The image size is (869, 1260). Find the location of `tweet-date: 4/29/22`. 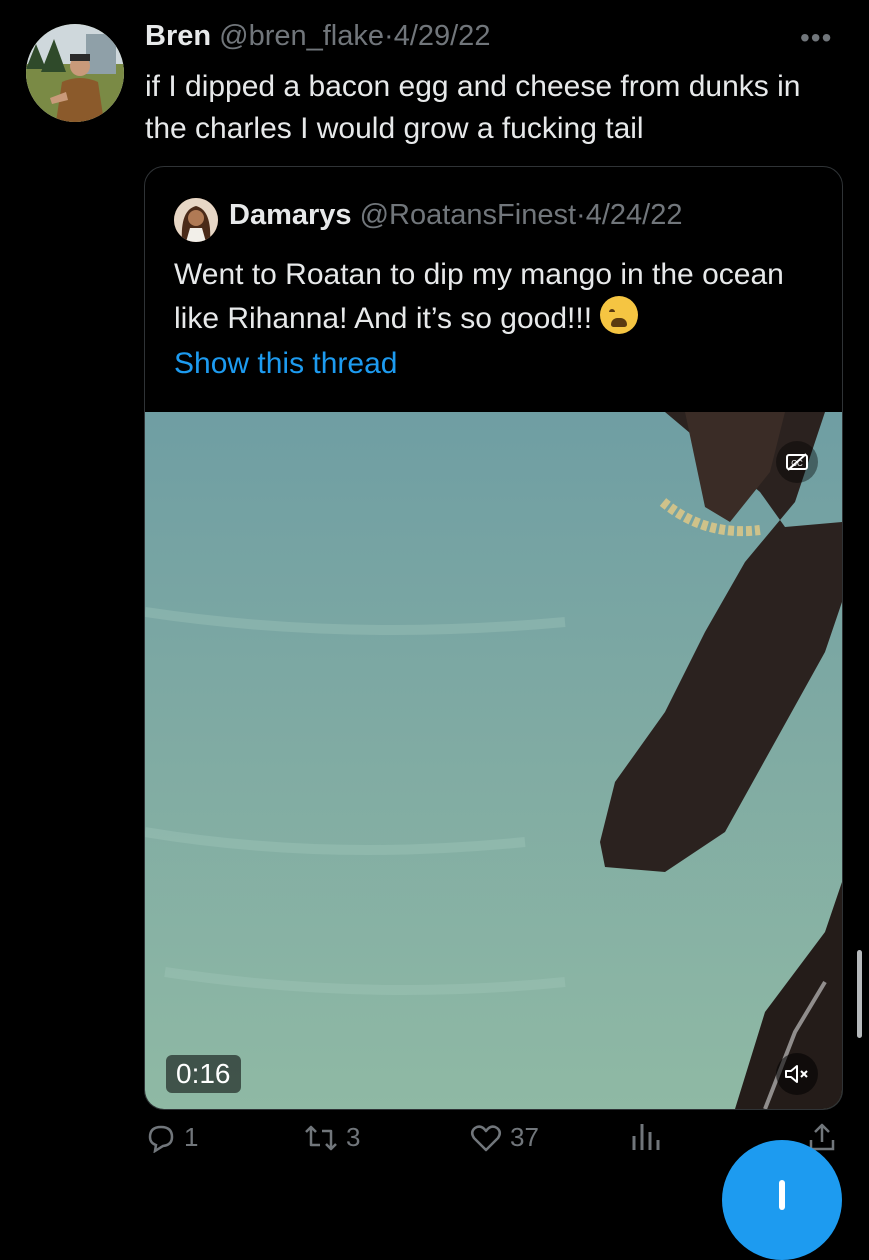

tweet-date: 4/29/22 is located at coordinates (442, 36).